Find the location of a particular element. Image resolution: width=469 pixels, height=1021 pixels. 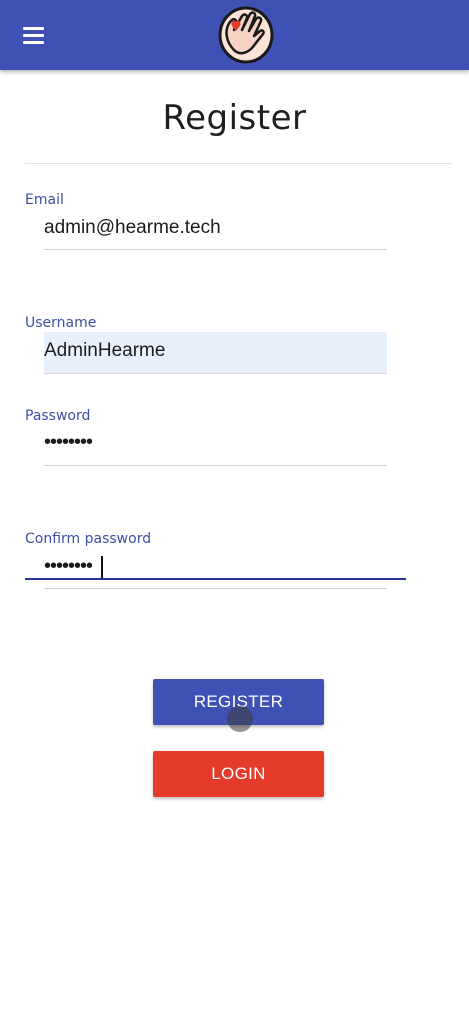

confirm-password-underline is located at coordinates (215, 588).